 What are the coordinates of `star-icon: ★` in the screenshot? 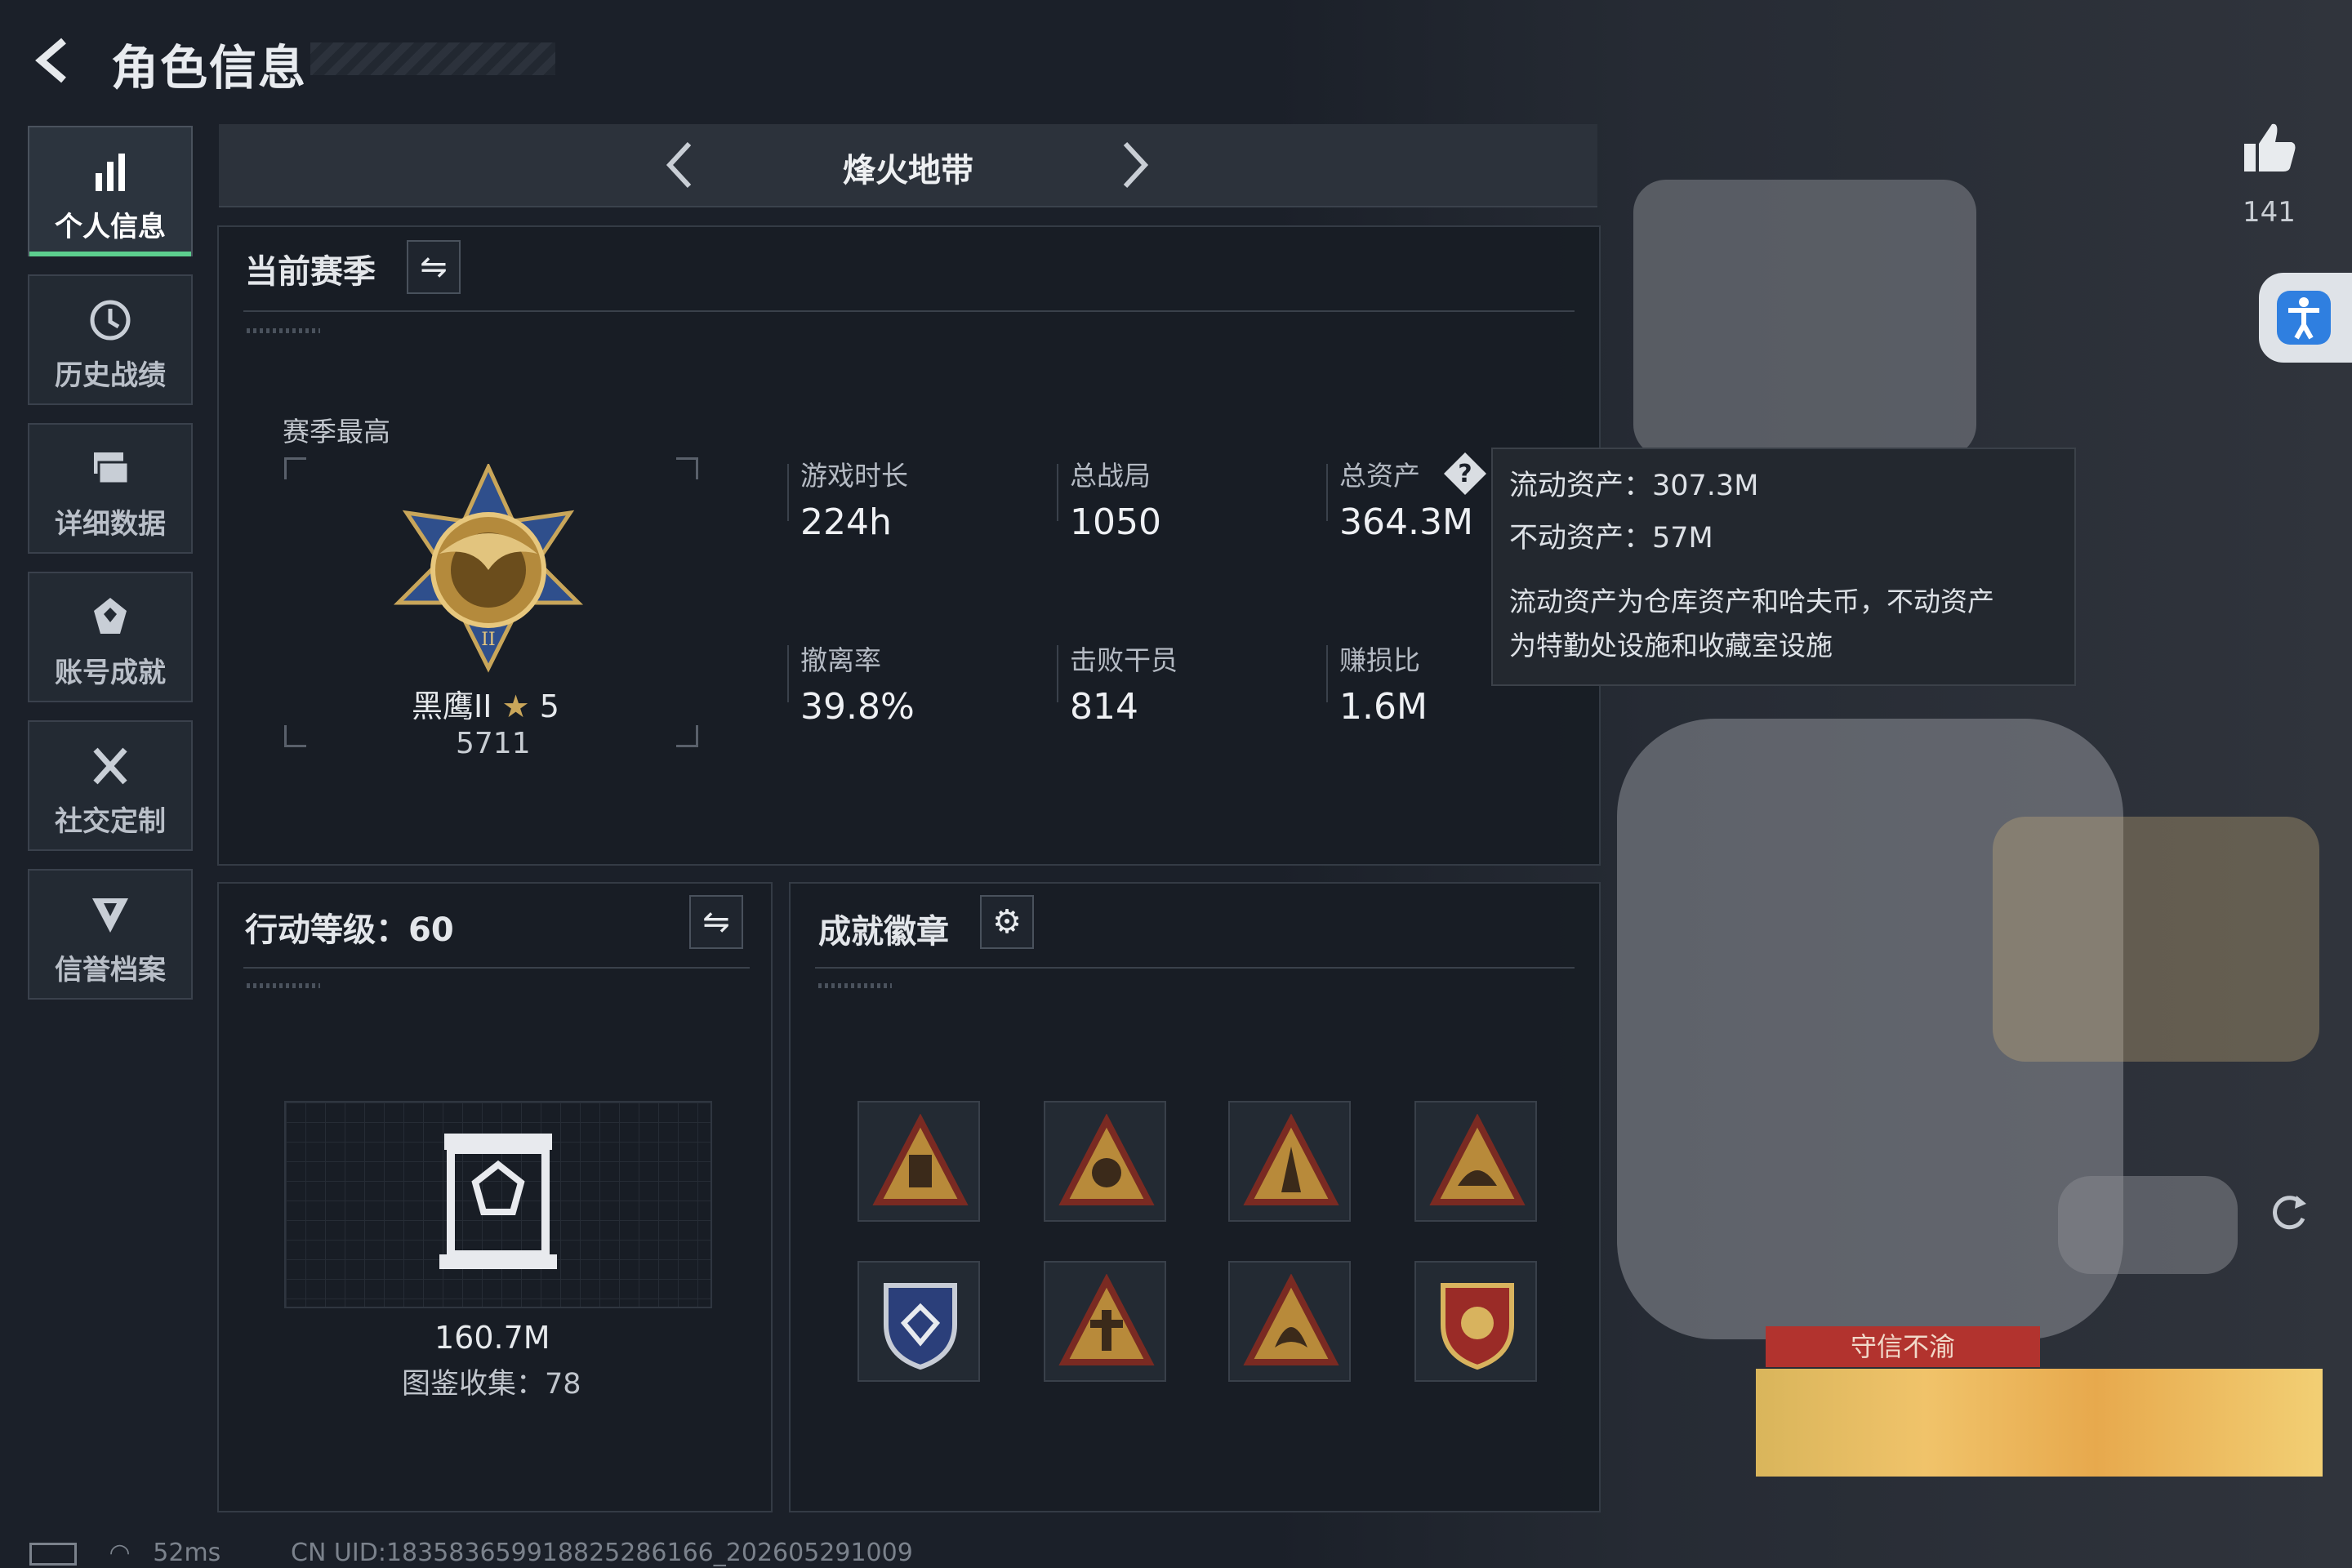 It's located at (515, 706).